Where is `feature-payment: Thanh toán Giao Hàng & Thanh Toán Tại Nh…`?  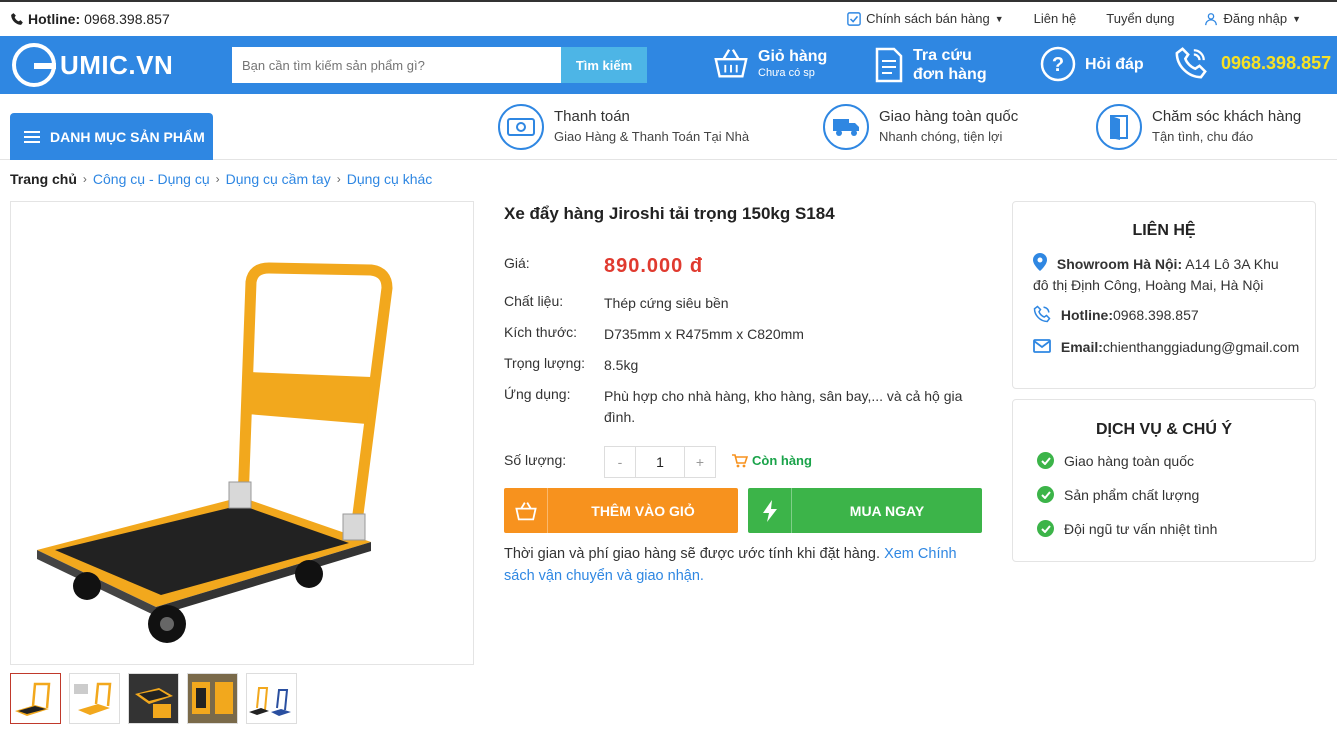 feature-payment: Thanh toán Giao Hàng & Thanh Toán Tại Nh… is located at coordinates (623, 127).